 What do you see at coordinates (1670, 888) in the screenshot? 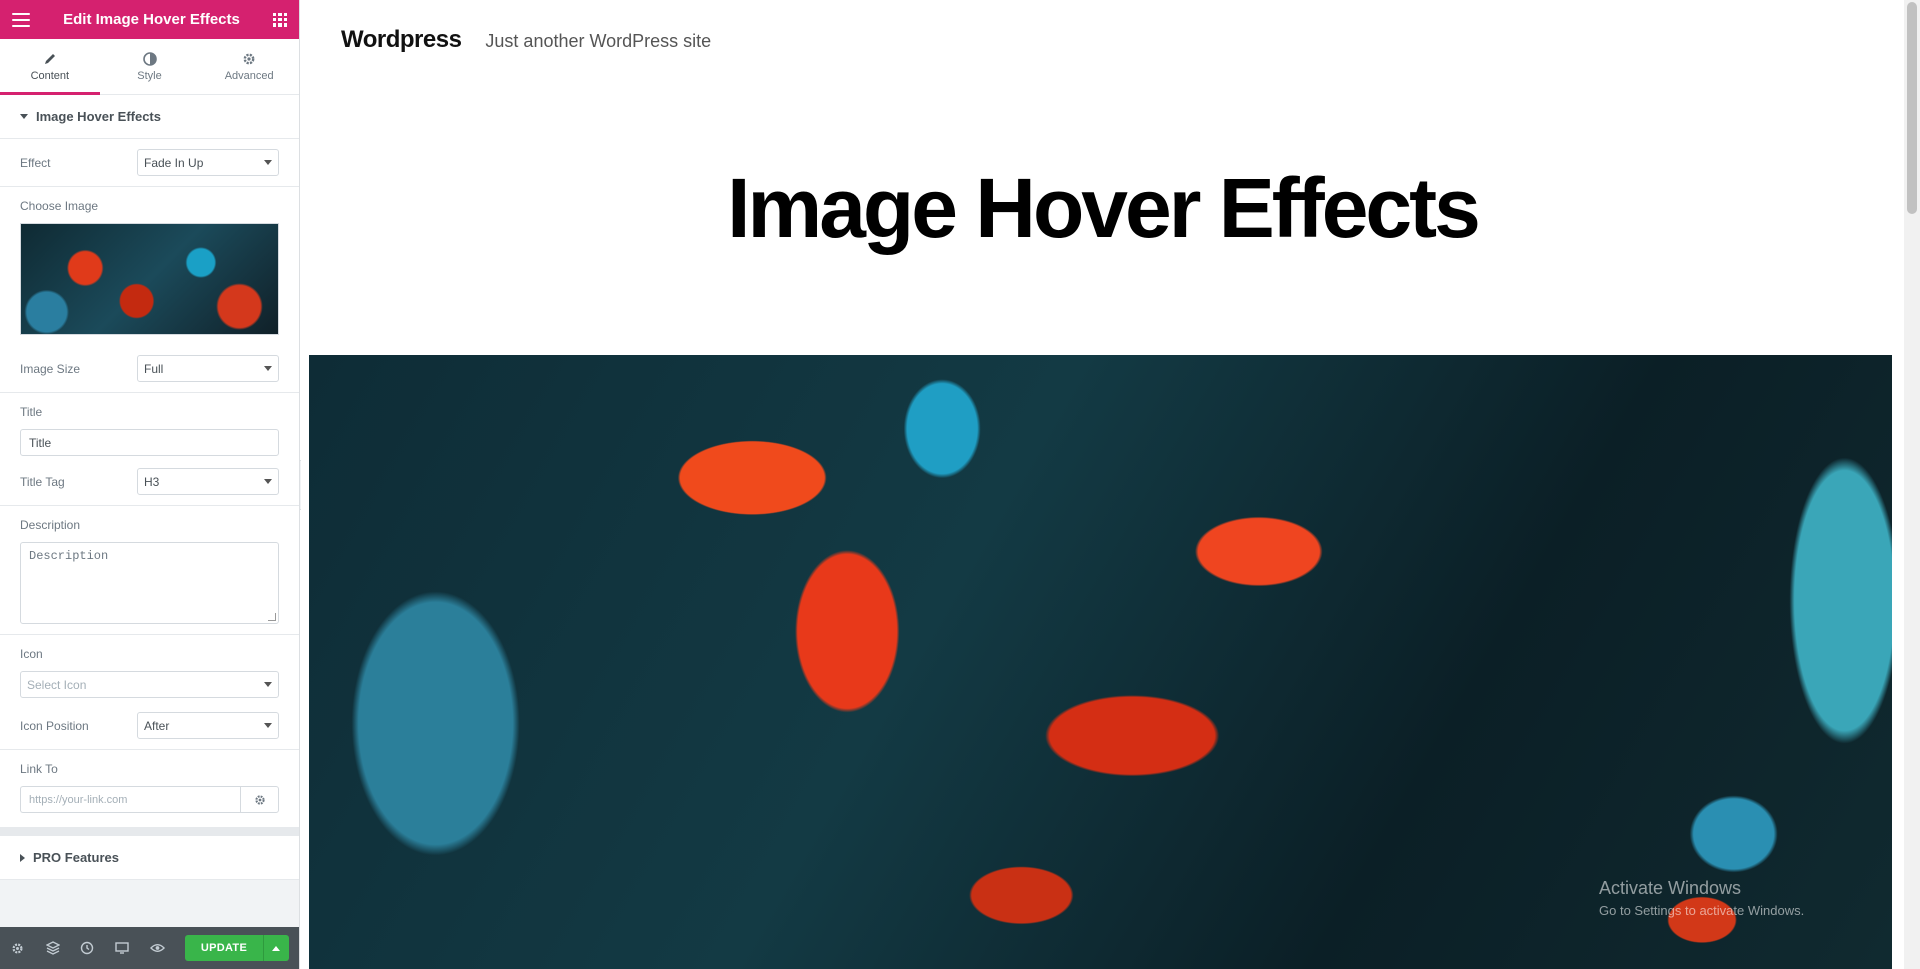
I see `watermark-line1: Activate Windows` at bounding box center [1670, 888].